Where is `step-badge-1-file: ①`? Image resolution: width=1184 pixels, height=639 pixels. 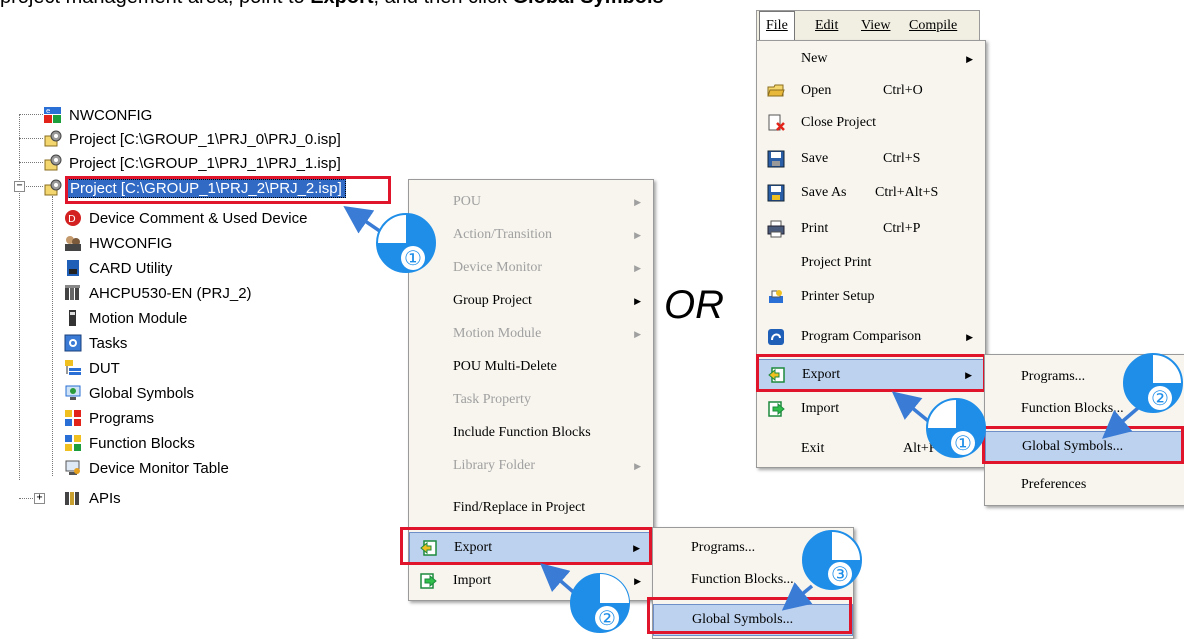
step-badge-1-file: ① is located at coordinates (938, 424).